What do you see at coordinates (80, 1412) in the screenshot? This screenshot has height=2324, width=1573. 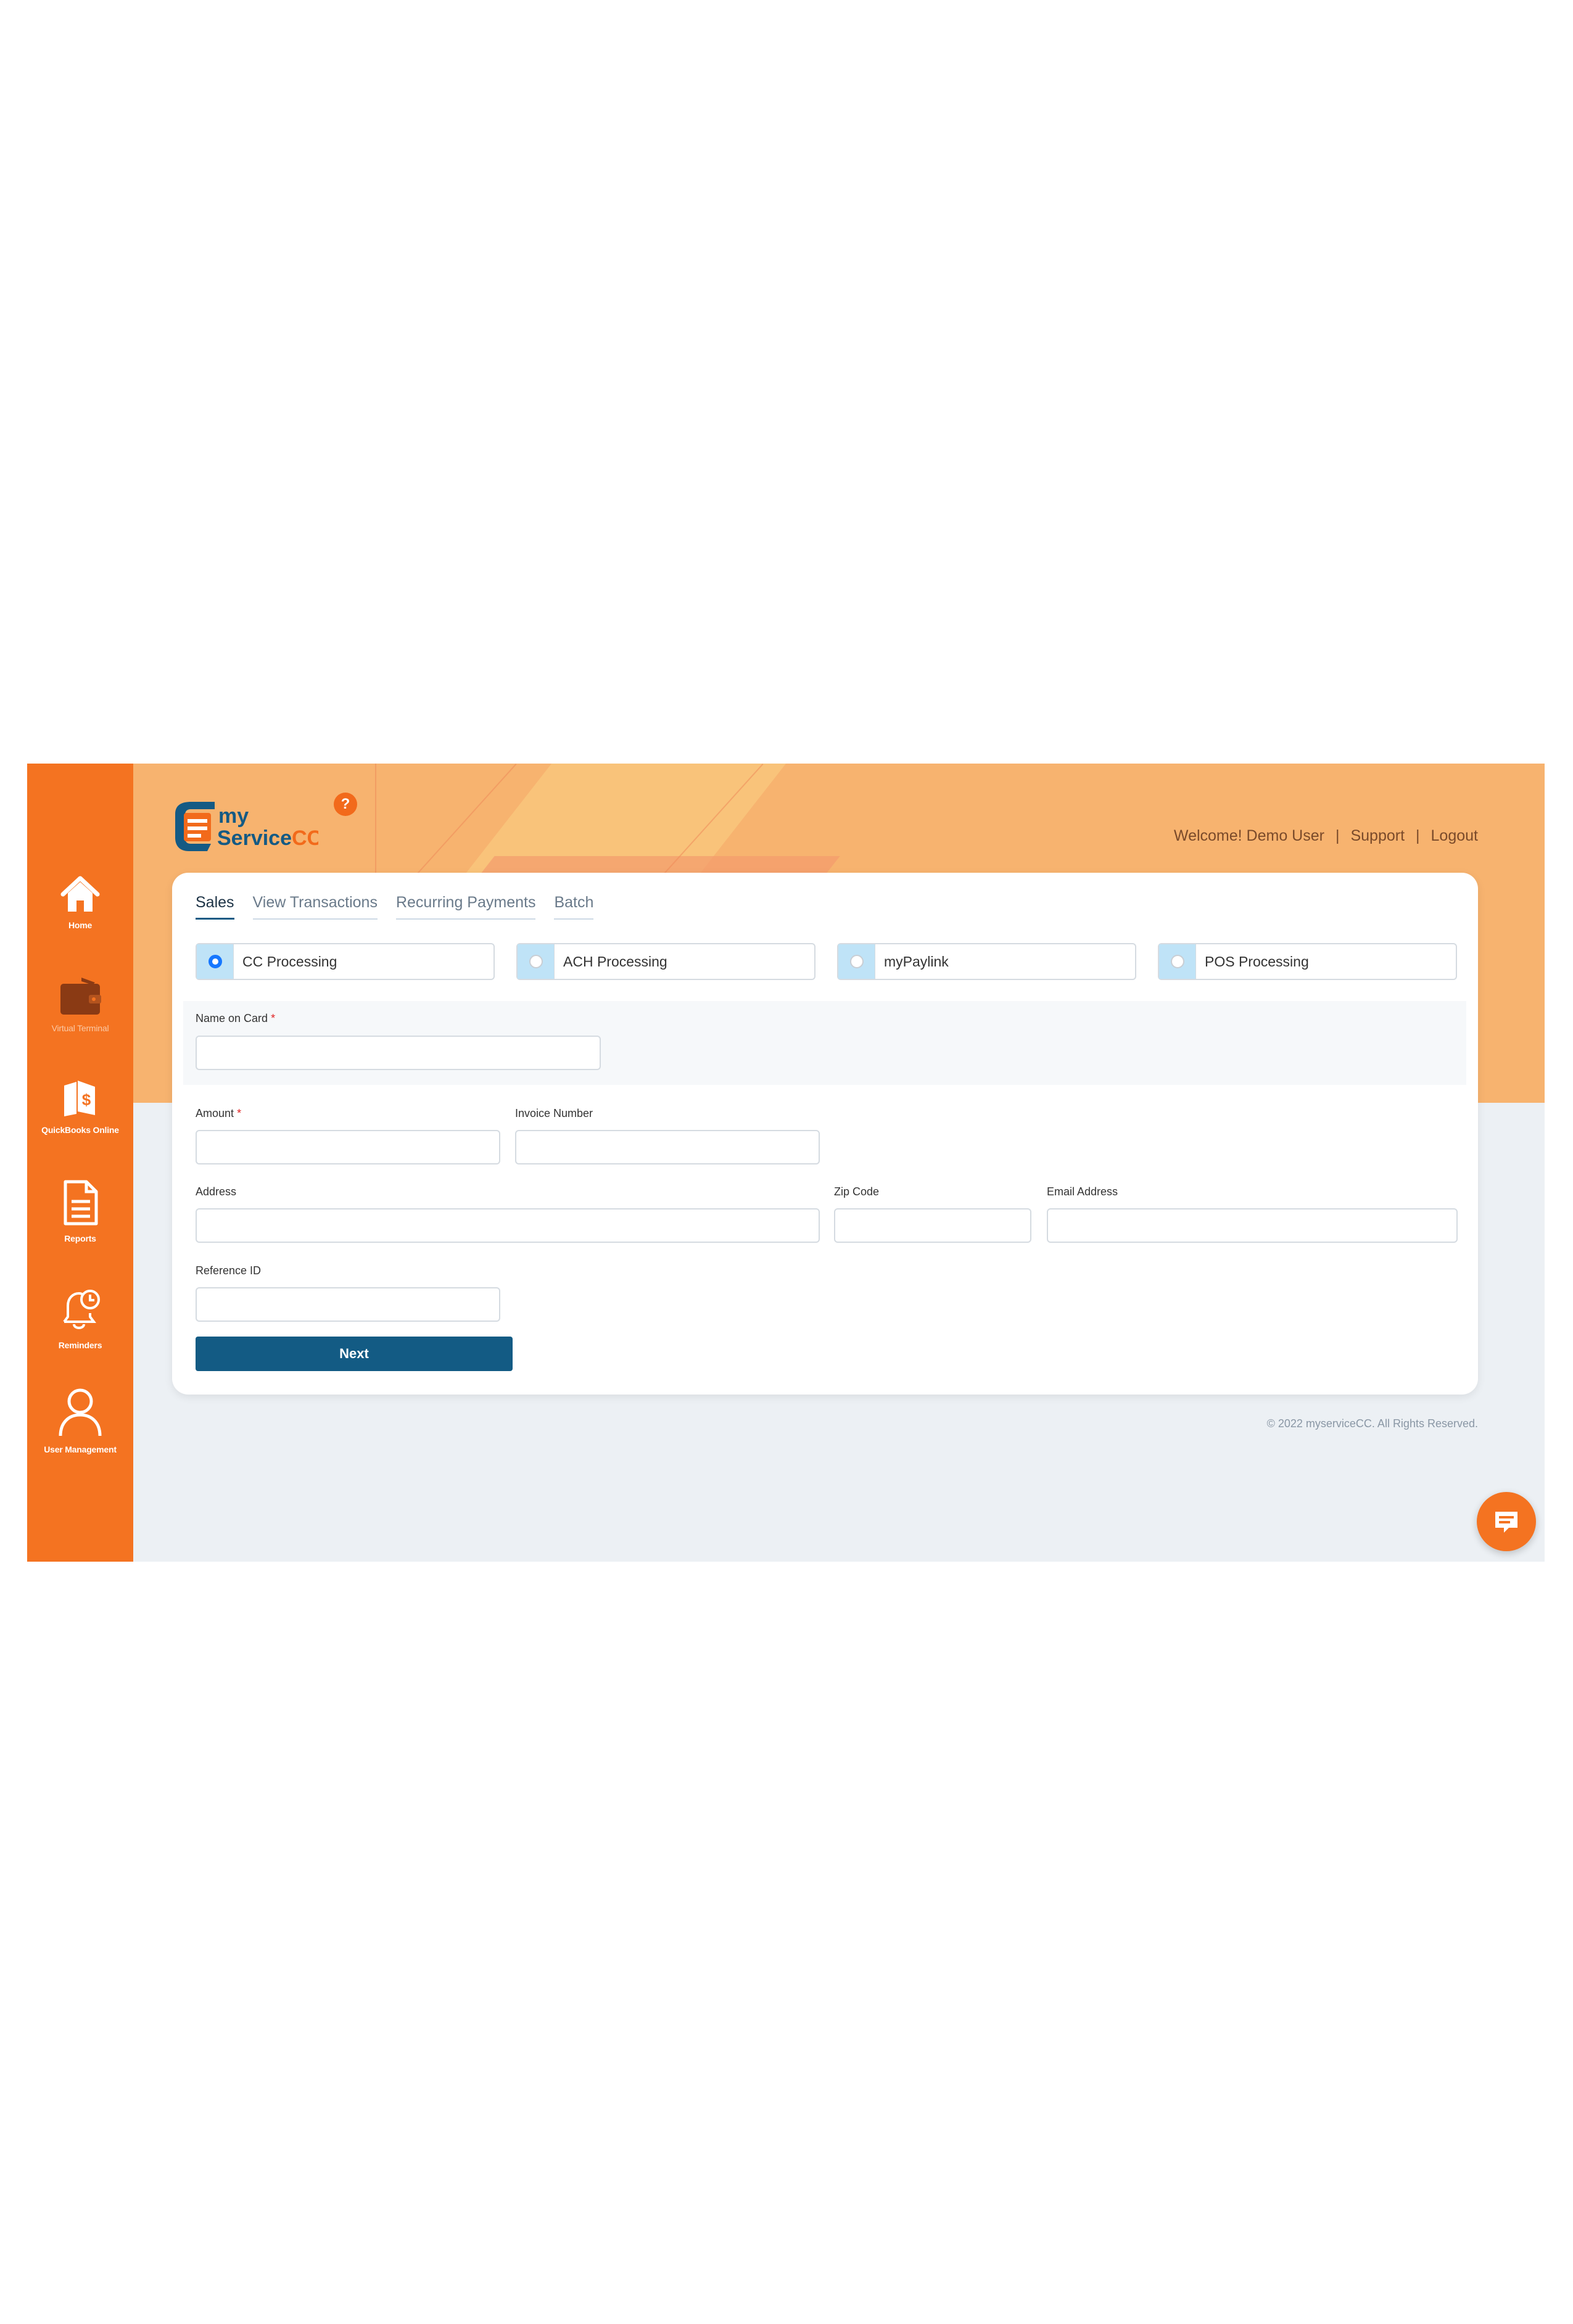 I see `user-icon` at bounding box center [80, 1412].